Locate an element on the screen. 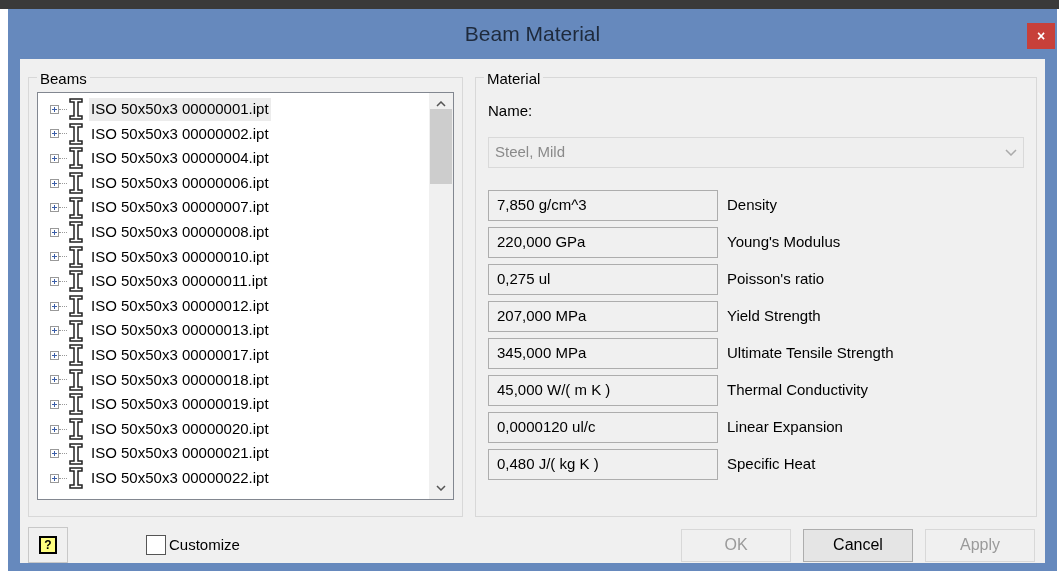  window-title: Beam Material is located at coordinates (532, 34).